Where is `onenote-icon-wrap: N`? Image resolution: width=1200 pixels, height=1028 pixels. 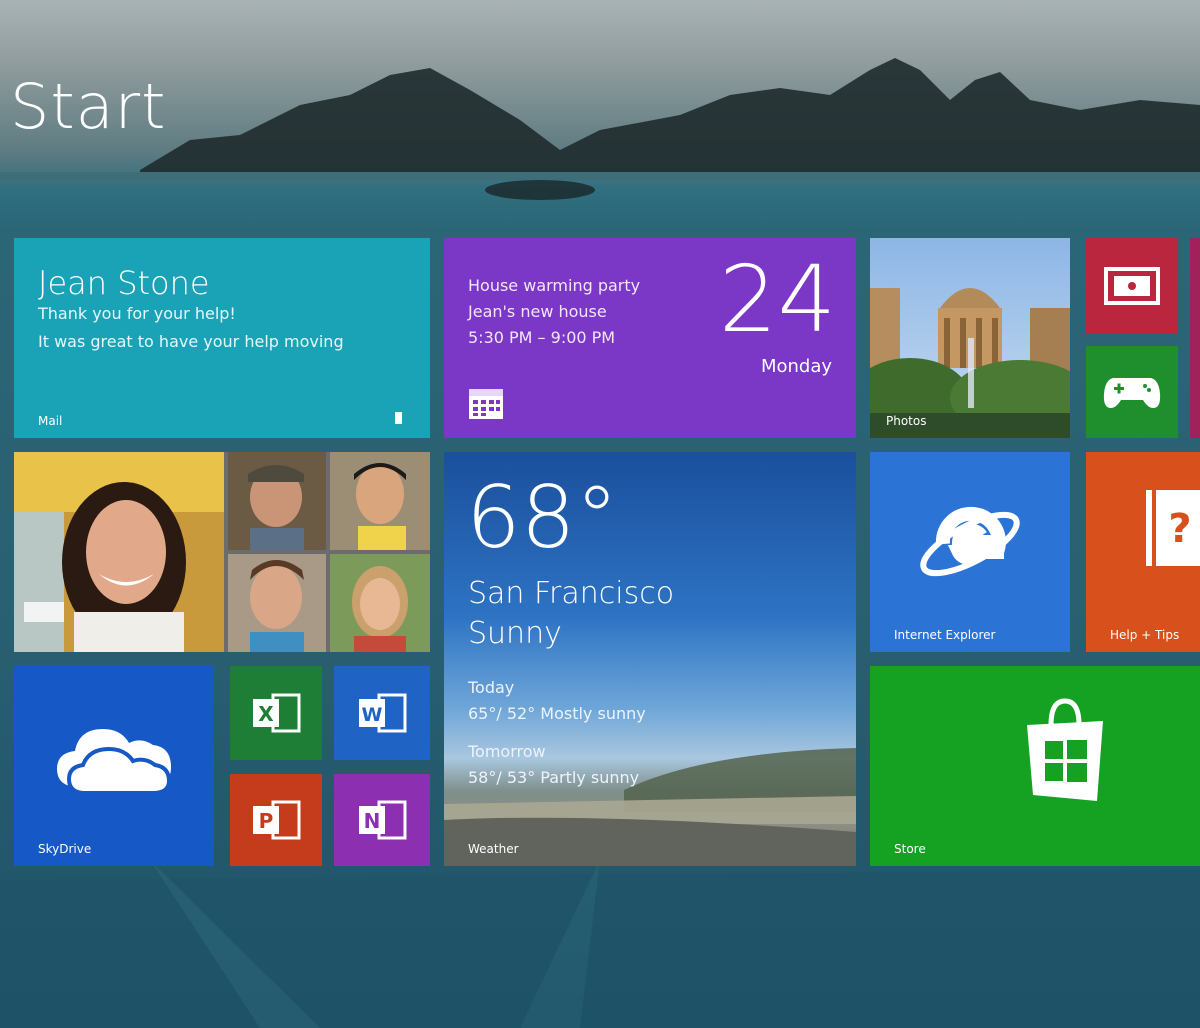
onenote-icon-wrap: N is located at coordinates (382, 820).